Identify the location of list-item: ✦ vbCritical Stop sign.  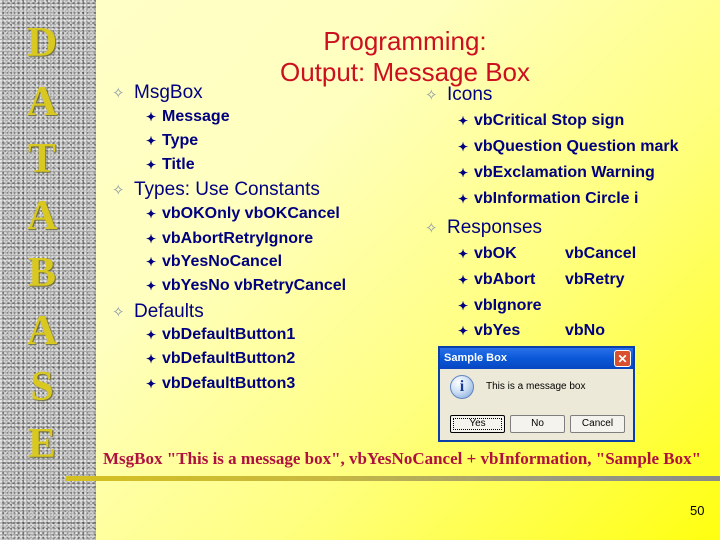
(541, 120).